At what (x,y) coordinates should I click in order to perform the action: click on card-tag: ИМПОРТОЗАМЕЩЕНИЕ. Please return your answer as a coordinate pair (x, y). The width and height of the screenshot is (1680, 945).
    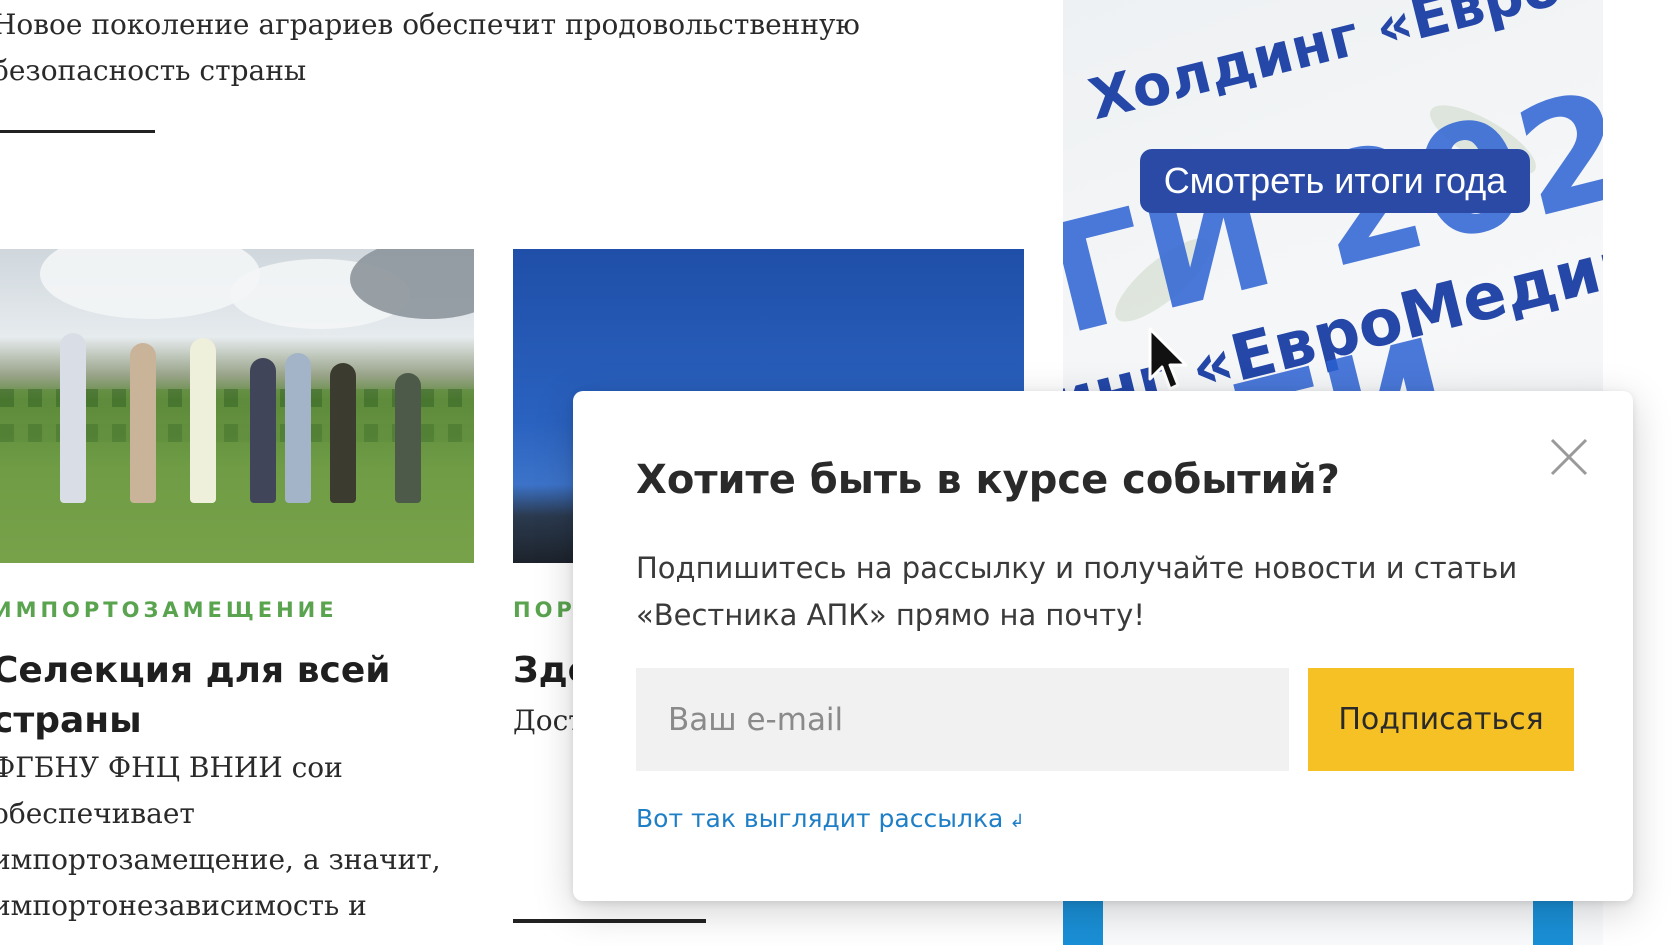
    Looking at the image, I should click on (169, 610).